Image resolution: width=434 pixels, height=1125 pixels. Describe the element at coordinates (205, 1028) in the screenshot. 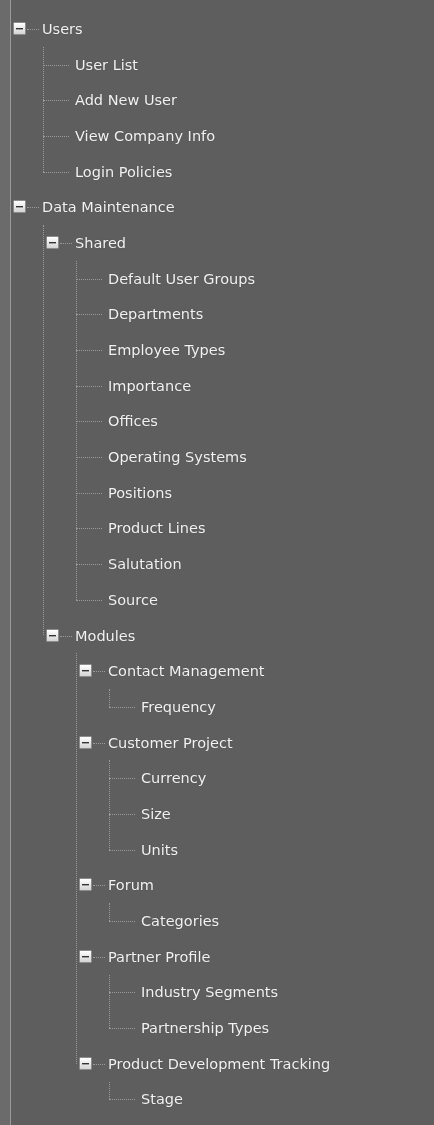

I see `tree-item: Partnership Types` at that location.